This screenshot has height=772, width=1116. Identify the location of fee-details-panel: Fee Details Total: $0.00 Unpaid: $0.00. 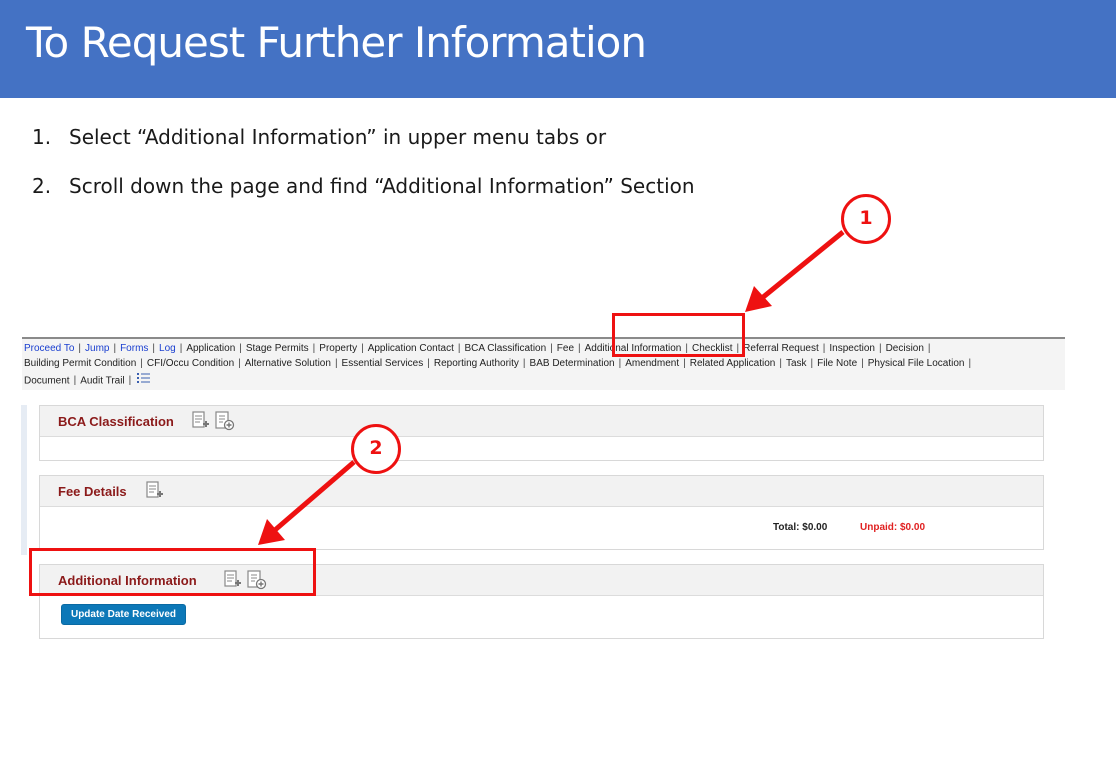
(541, 512).